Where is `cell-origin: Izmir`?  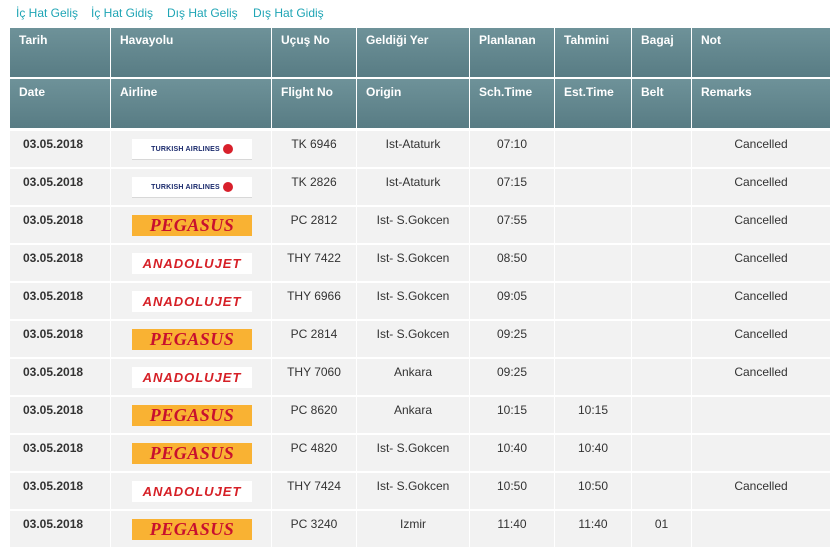 cell-origin: Izmir is located at coordinates (412, 529).